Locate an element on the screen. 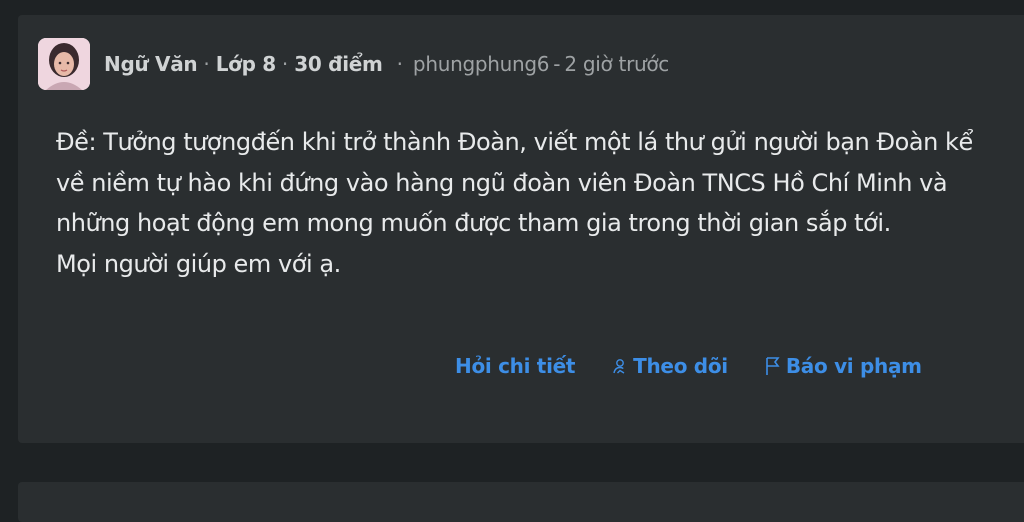  report-label: Báo vi phạm is located at coordinates (853, 366).